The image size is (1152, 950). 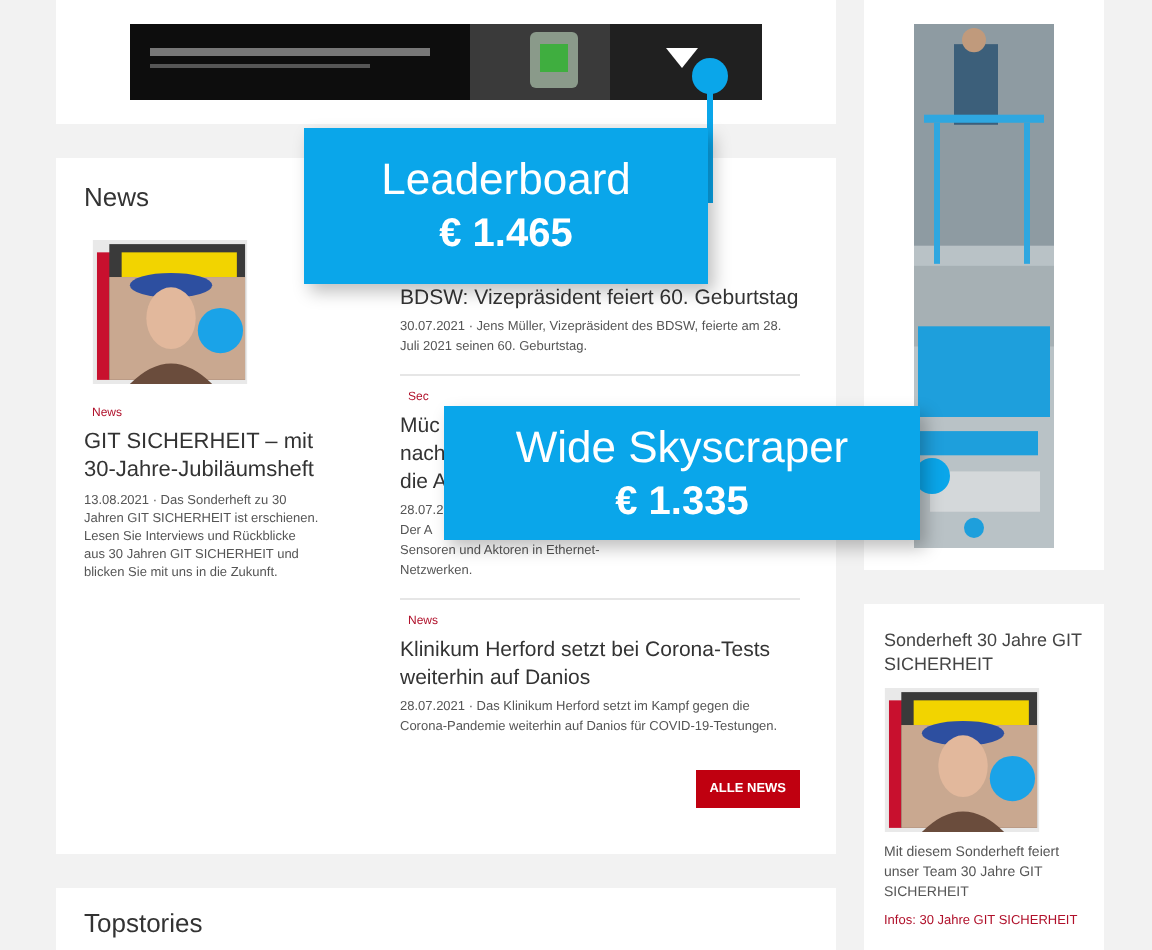 I want to click on ad-format-name: Wide Skyscraper, so click(x=682, y=447).